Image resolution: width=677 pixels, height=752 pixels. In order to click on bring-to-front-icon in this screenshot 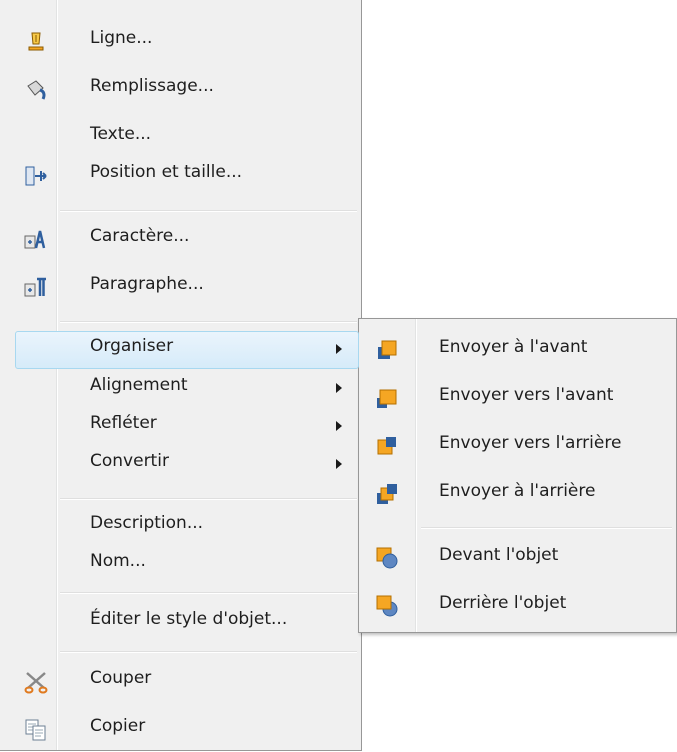, I will do `click(387, 350)`.